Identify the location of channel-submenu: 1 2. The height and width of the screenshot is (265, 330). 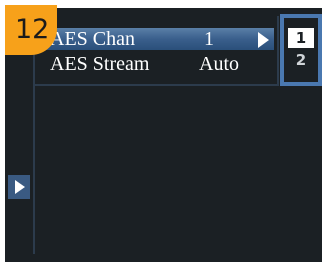
(301, 50).